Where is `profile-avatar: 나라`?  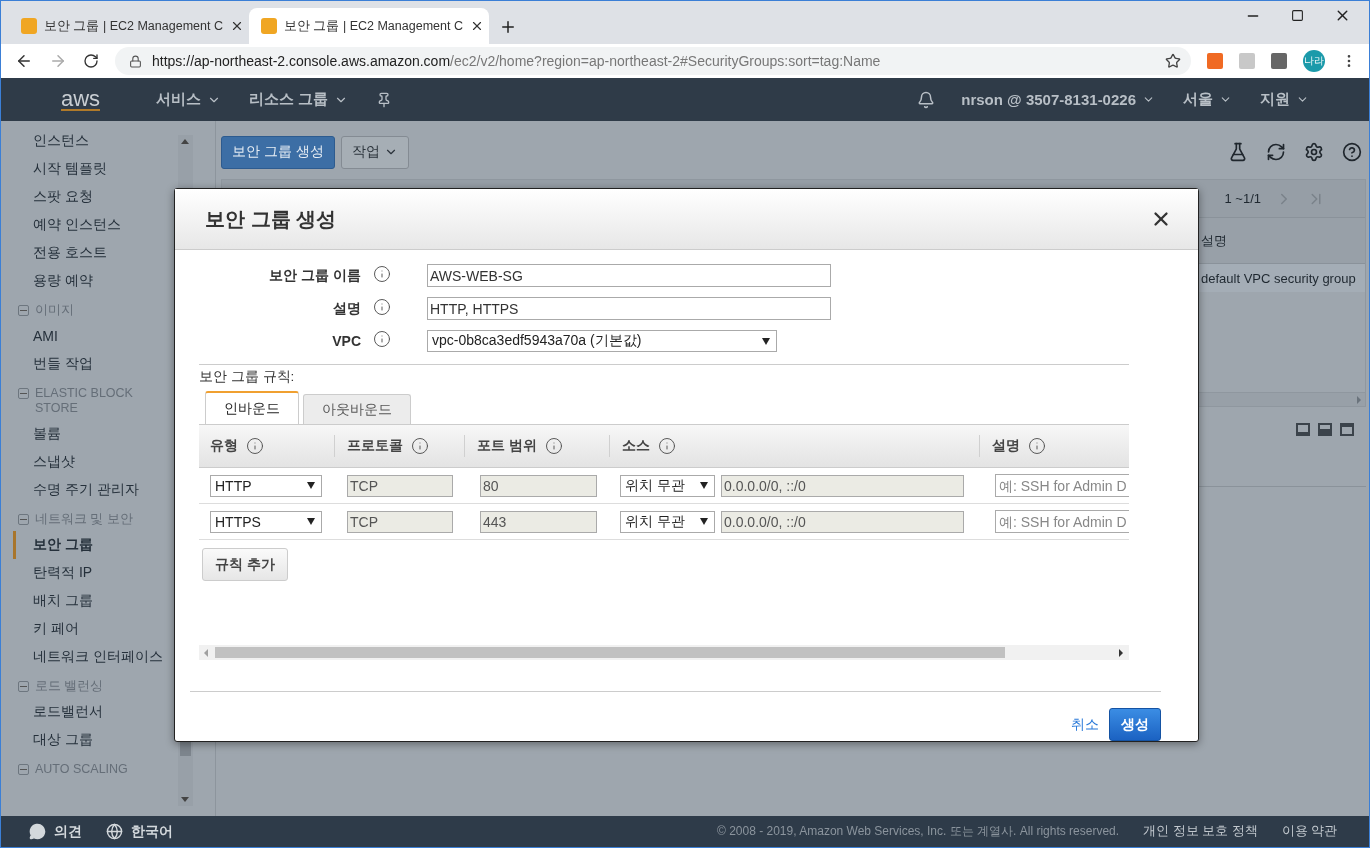
profile-avatar: 나라 is located at coordinates (1314, 61).